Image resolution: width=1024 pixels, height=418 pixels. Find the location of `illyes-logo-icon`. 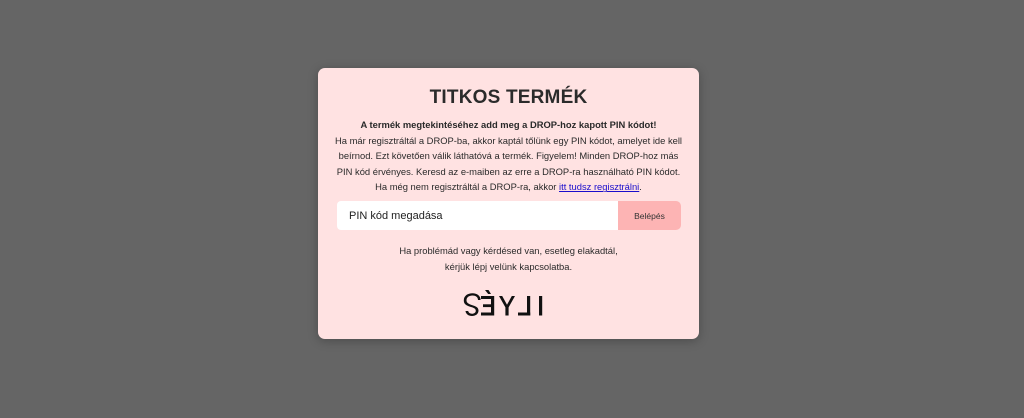

illyes-logo-icon is located at coordinates (502, 303).